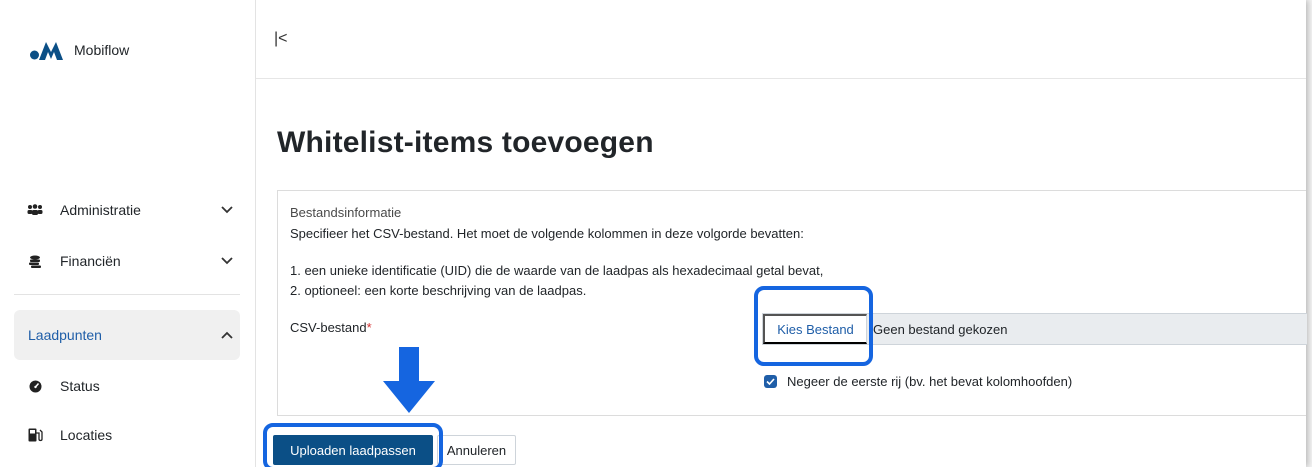 The height and width of the screenshot is (467, 1312). I want to click on checkmark-icon, so click(770, 381).